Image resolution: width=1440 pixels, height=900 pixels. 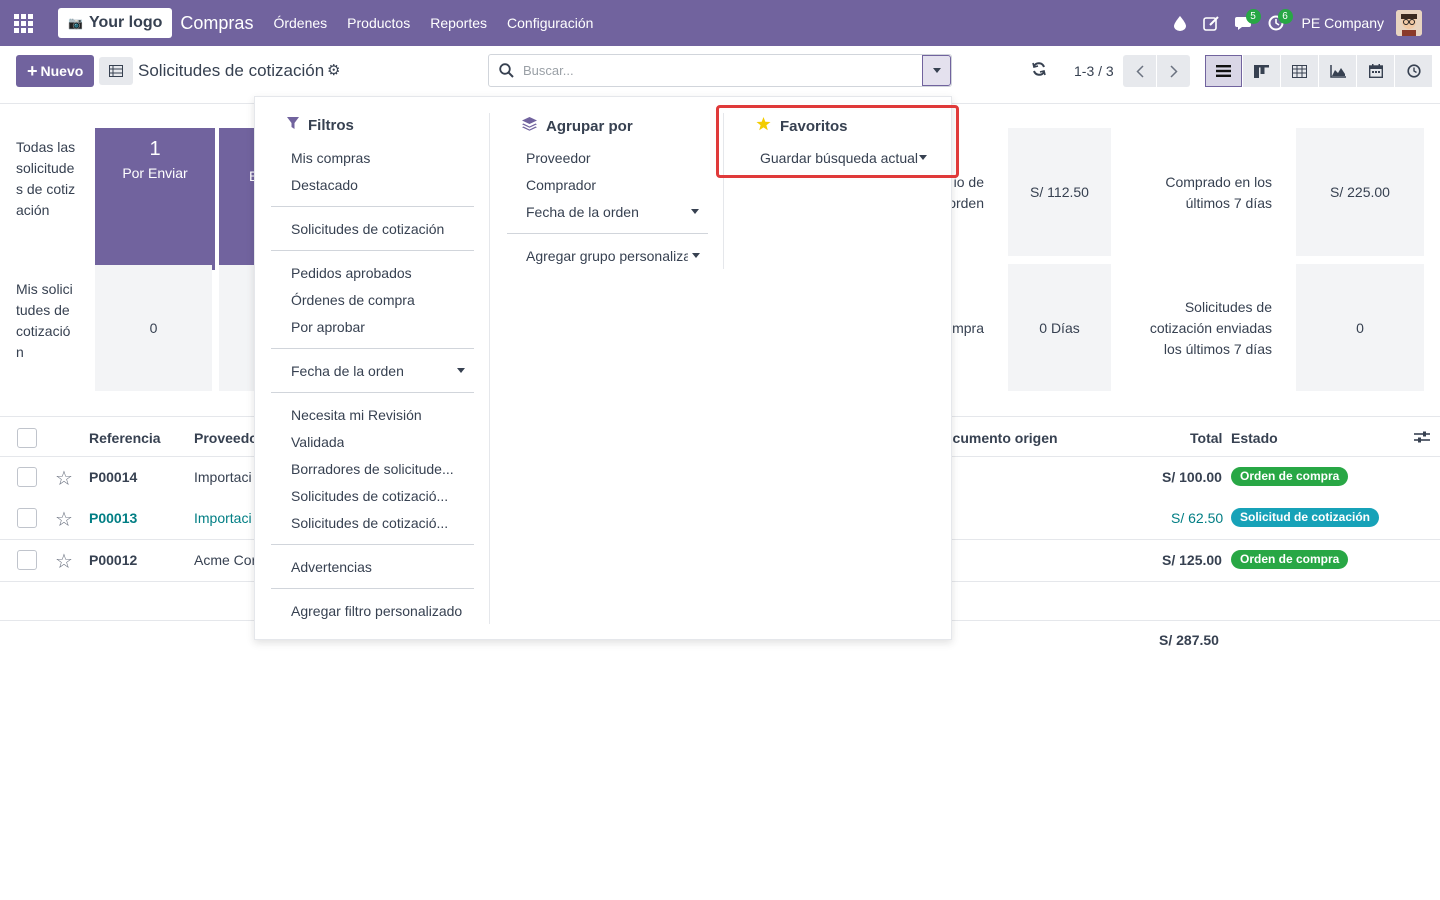 What do you see at coordinates (376, 611) in the screenshot?
I see `add-custom-filter: Agregar filtro personalizado` at bounding box center [376, 611].